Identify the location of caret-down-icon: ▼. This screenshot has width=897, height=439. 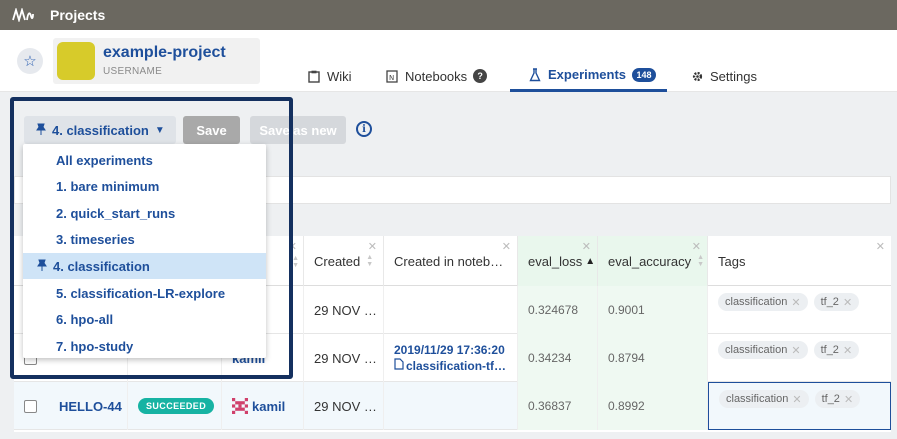
(159, 130).